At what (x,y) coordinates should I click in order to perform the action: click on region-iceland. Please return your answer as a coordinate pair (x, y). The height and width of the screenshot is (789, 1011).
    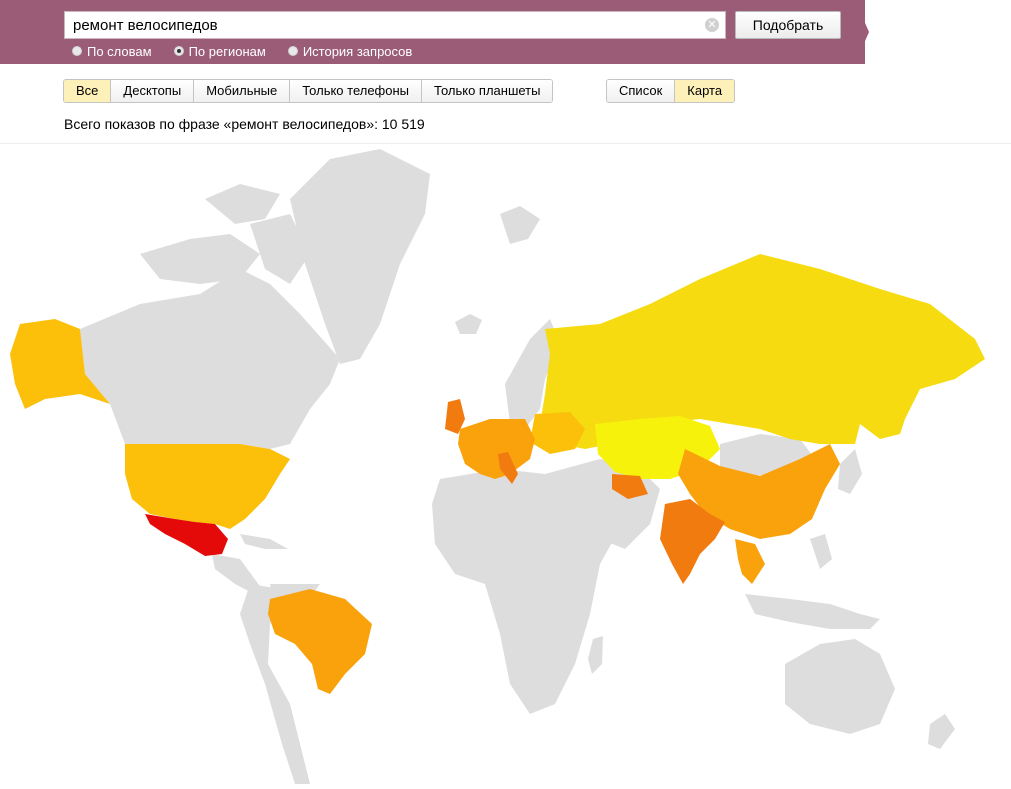
    Looking at the image, I should click on (468, 324).